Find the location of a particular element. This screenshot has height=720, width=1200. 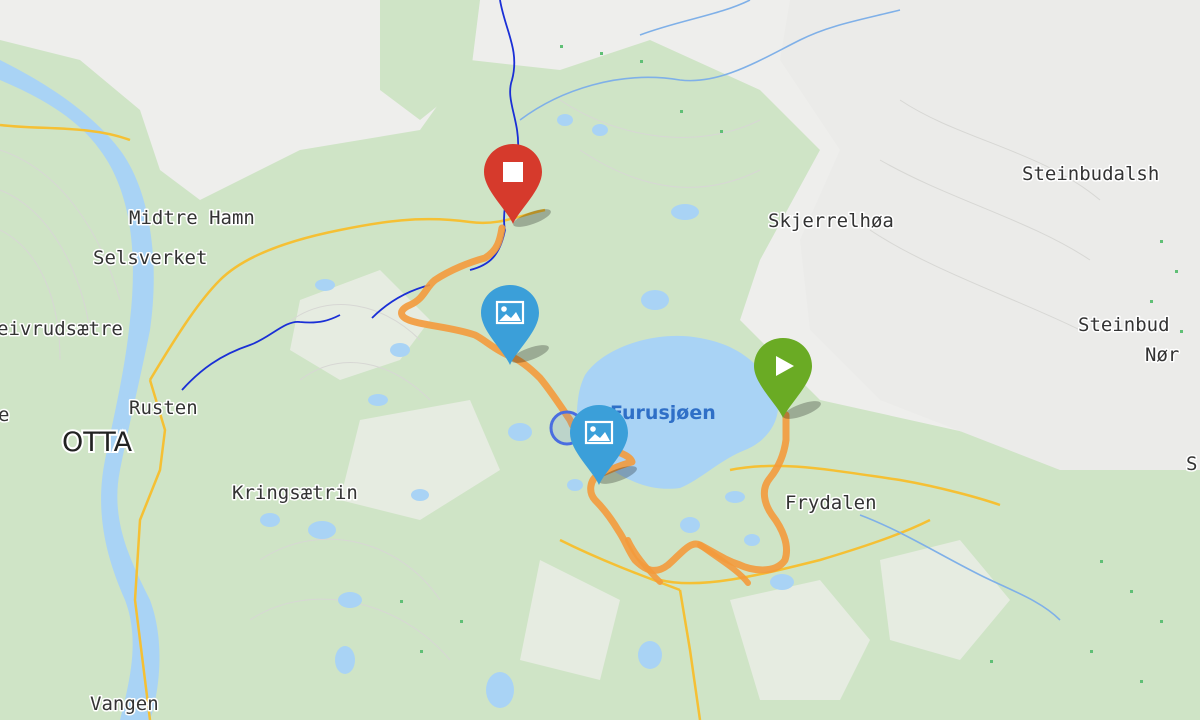

place-label-rusten: Rusten is located at coordinates (163, 408).